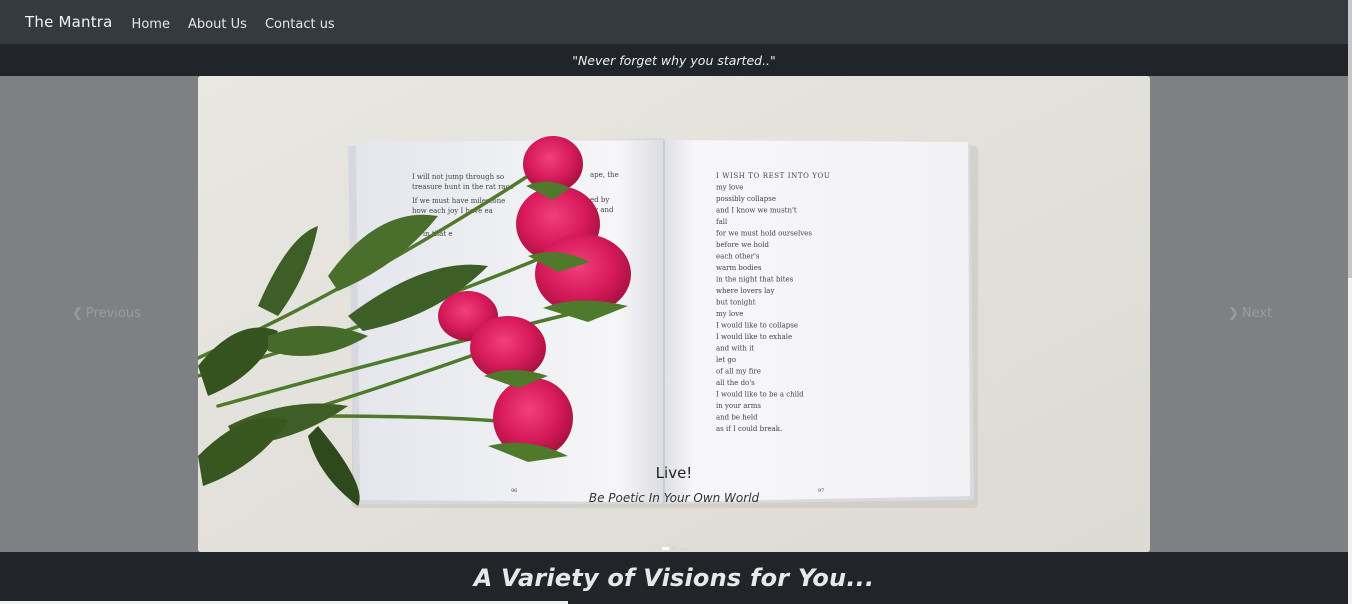 The width and height of the screenshot is (1352, 604). Describe the element at coordinates (746, 199) in the screenshot. I see `svg-text: possibly collapse` at that location.